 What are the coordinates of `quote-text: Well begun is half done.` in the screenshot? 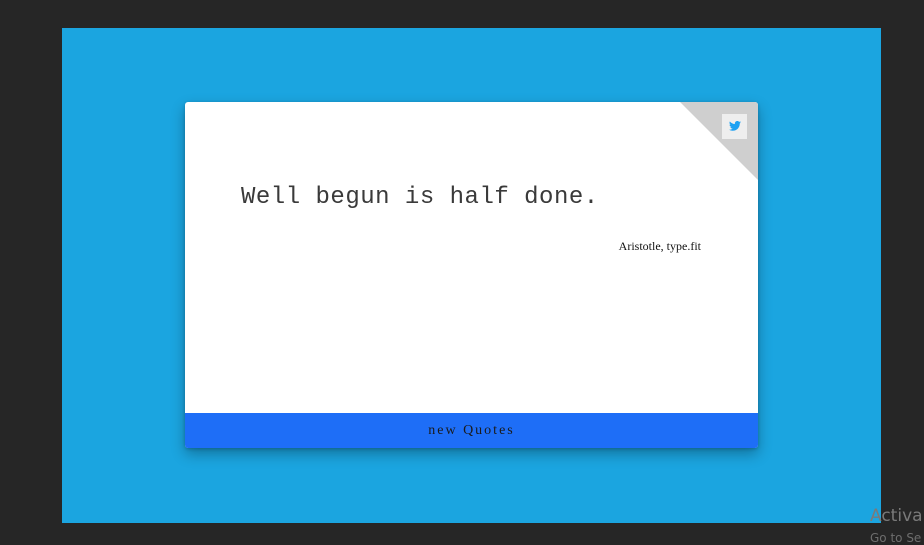 It's located at (420, 197).